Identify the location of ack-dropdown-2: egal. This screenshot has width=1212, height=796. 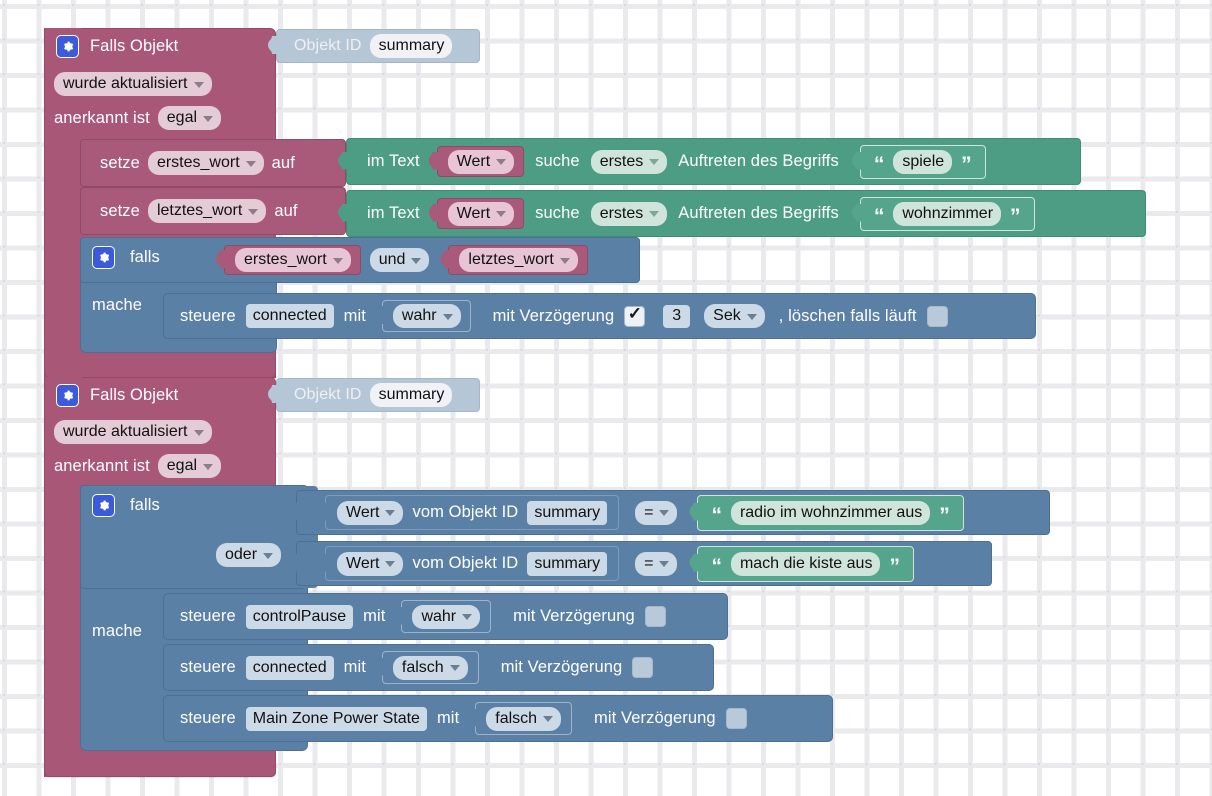
(189, 466).